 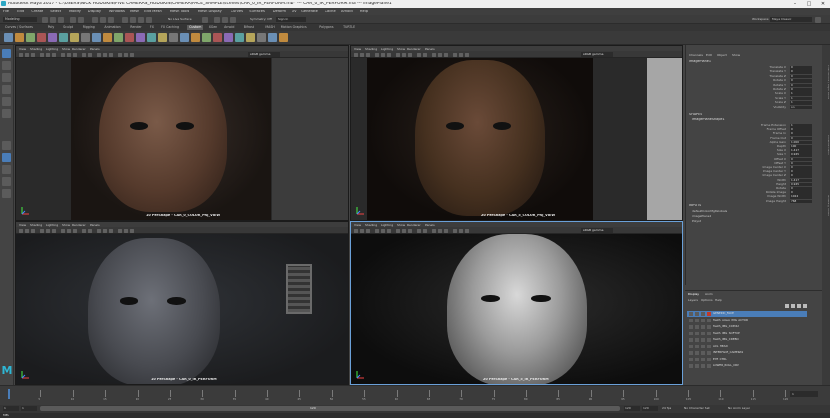 What do you see at coordinates (309, 12) in the screenshot?
I see `menu-item: Generate` at bounding box center [309, 12].